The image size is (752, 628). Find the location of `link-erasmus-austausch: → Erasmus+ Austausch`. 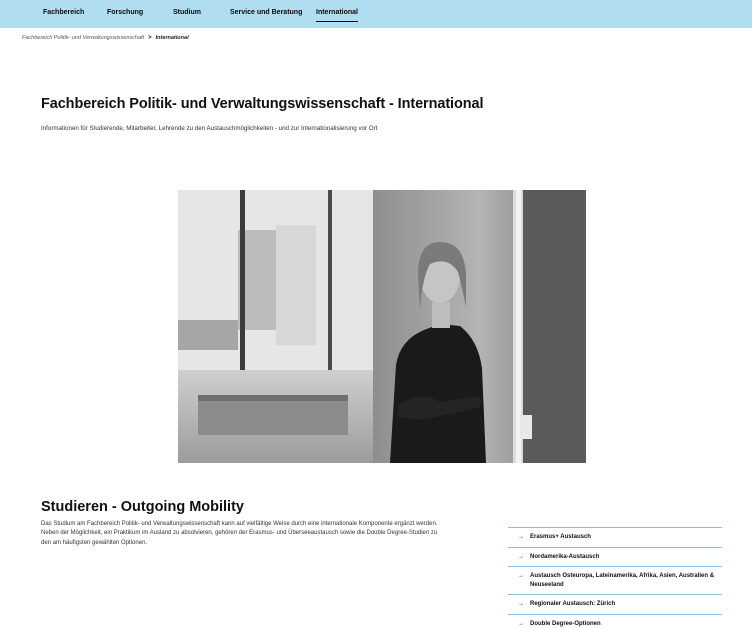

link-erasmus-austausch: → Erasmus+ Austausch is located at coordinates (615, 537).